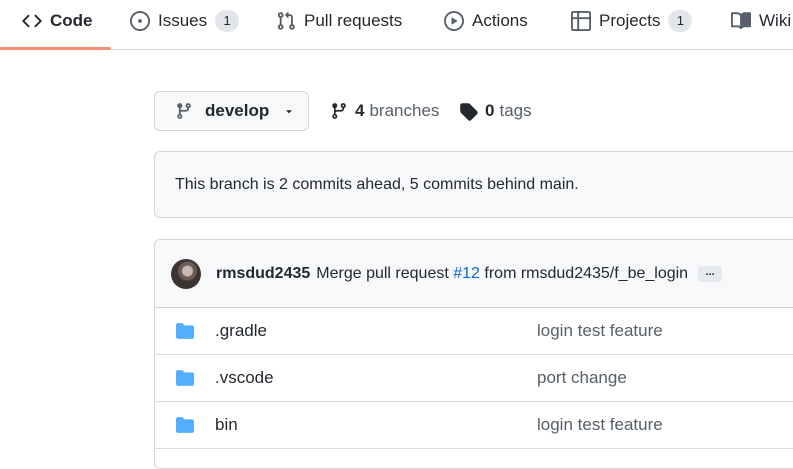 This screenshot has width=793, height=469. I want to click on file-commit-message: port change, so click(582, 378).